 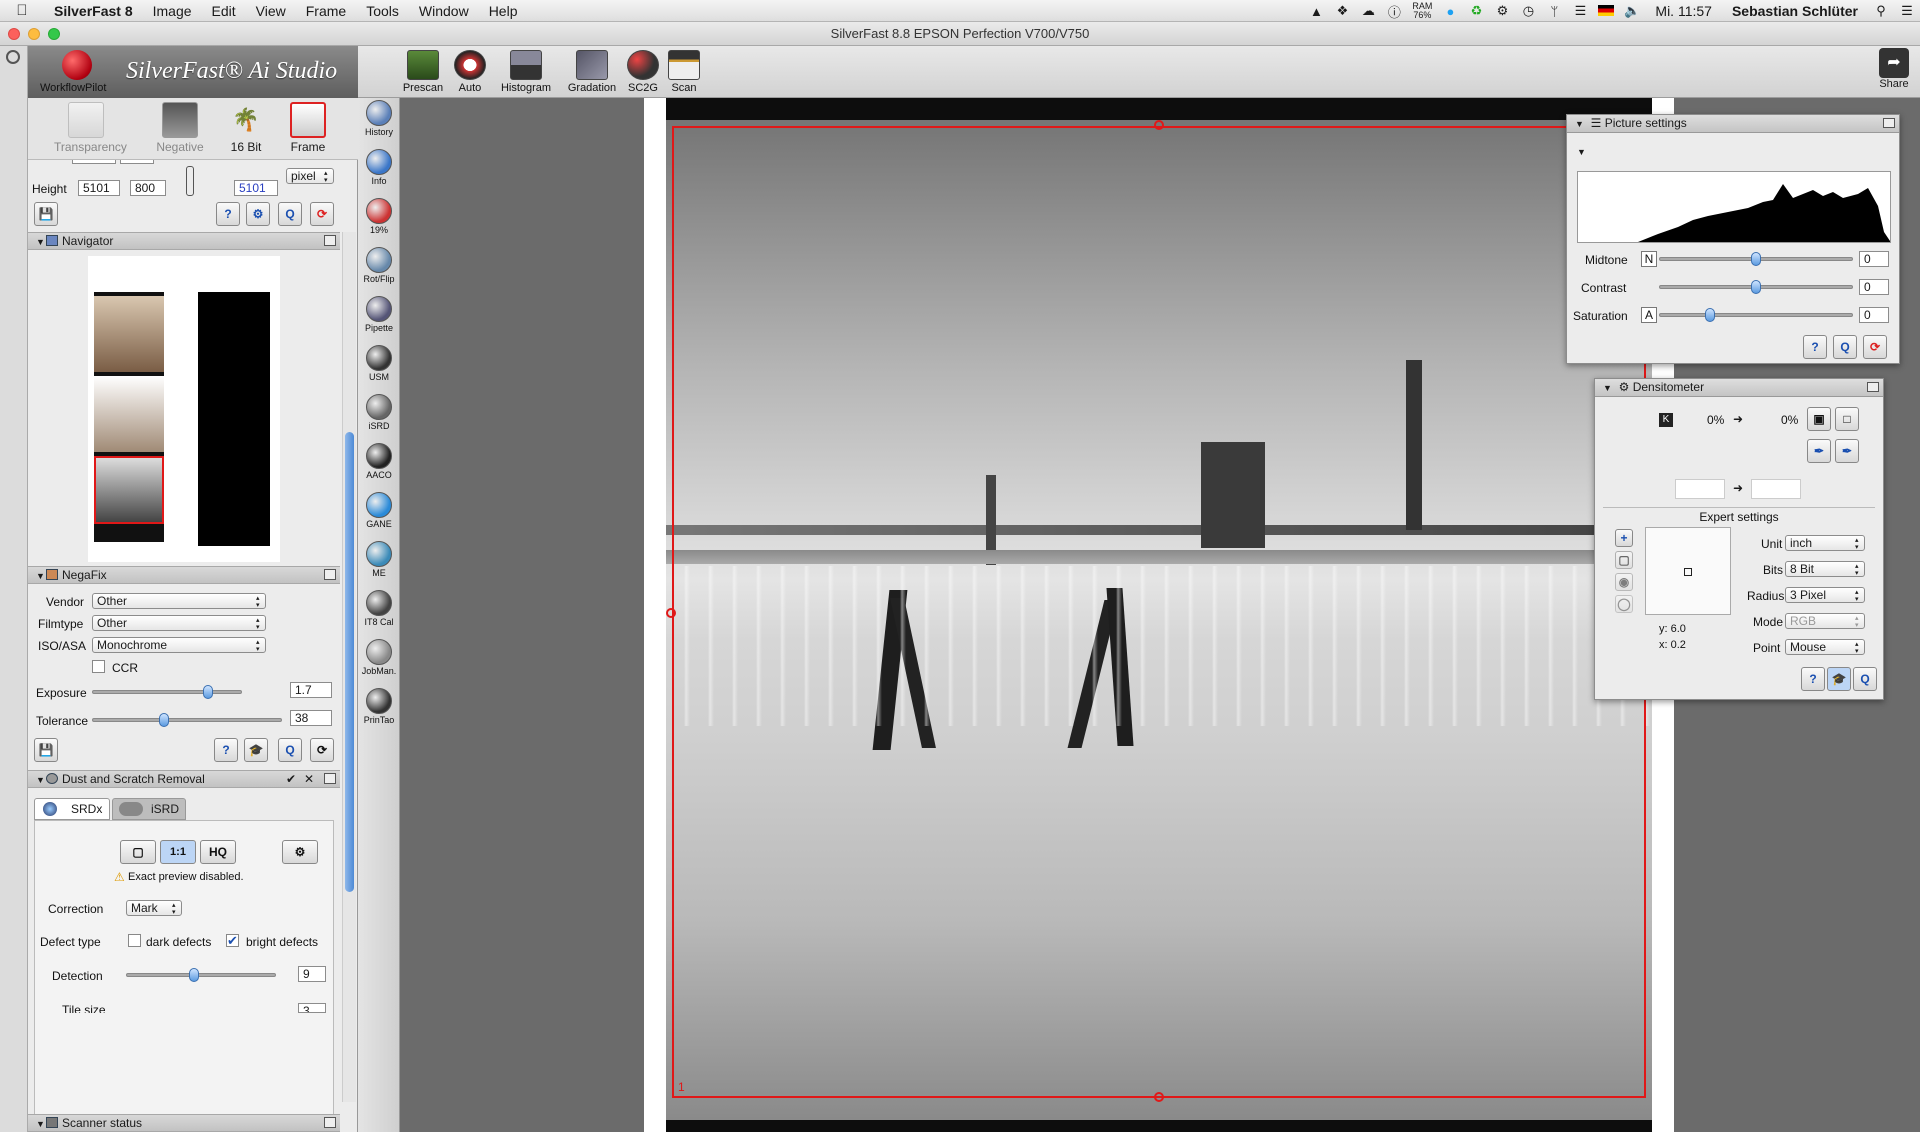 What do you see at coordinates (1756, 259) in the screenshot?
I see `midtone-knob` at bounding box center [1756, 259].